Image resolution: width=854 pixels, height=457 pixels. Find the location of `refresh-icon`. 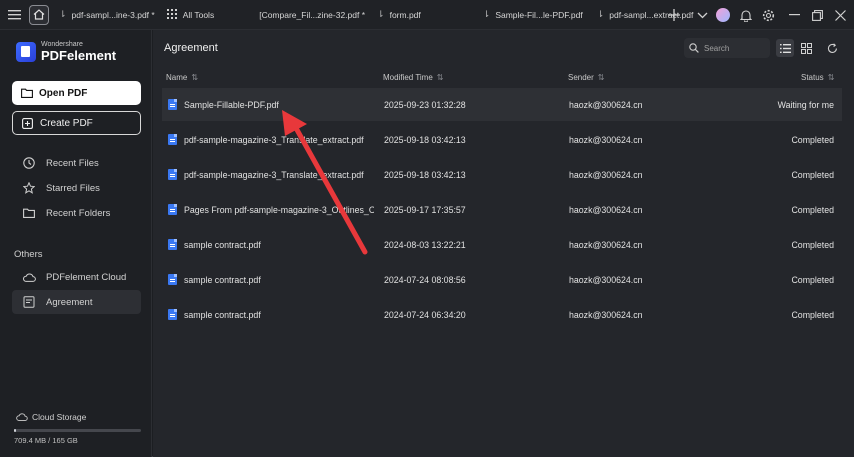

refresh-icon is located at coordinates (832, 48).